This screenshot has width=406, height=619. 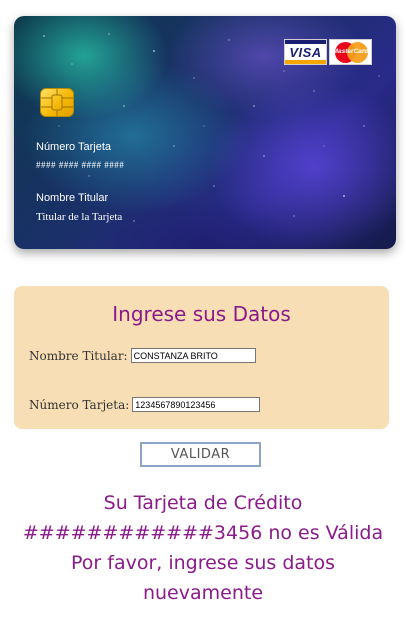 What do you see at coordinates (79, 217) in the screenshot?
I see `card-holder-display: Titular de la Tarjeta` at bounding box center [79, 217].